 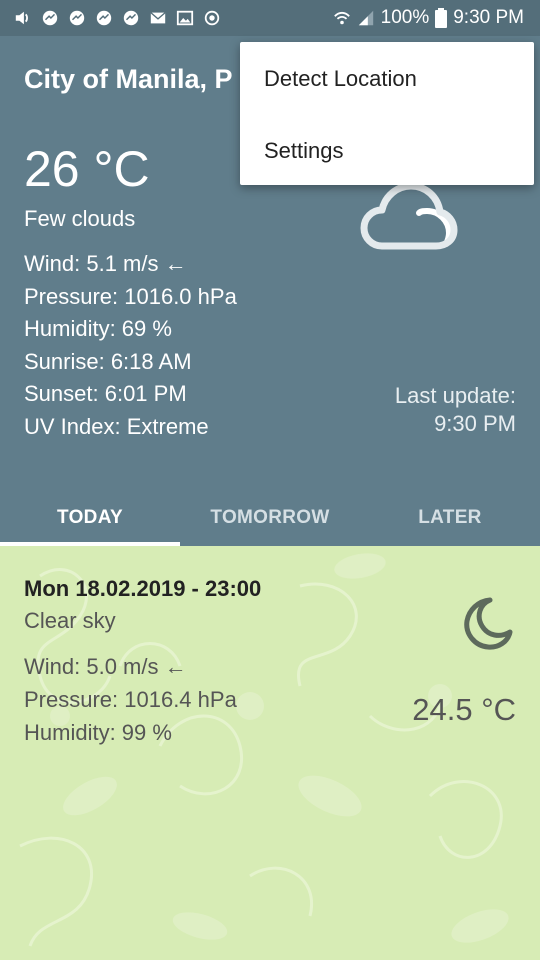 What do you see at coordinates (98, 732) in the screenshot?
I see `forecast-humidity: Humidity: 99 %` at bounding box center [98, 732].